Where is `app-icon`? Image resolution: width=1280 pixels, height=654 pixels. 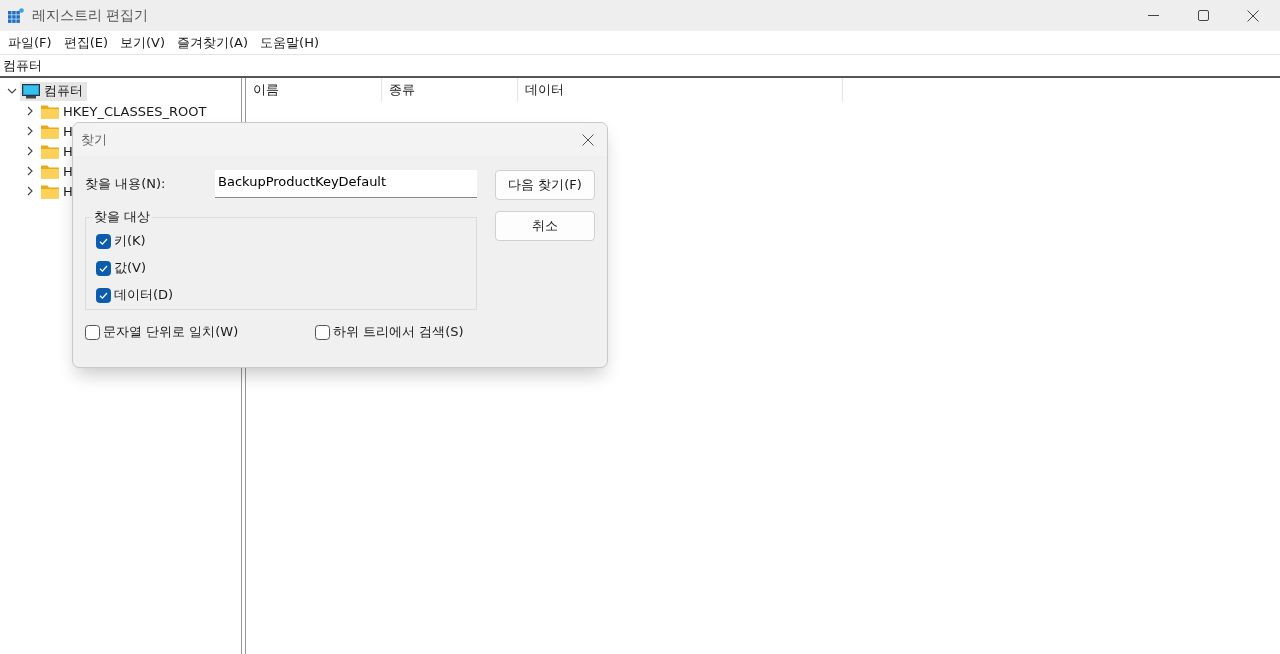 app-icon is located at coordinates (16, 15).